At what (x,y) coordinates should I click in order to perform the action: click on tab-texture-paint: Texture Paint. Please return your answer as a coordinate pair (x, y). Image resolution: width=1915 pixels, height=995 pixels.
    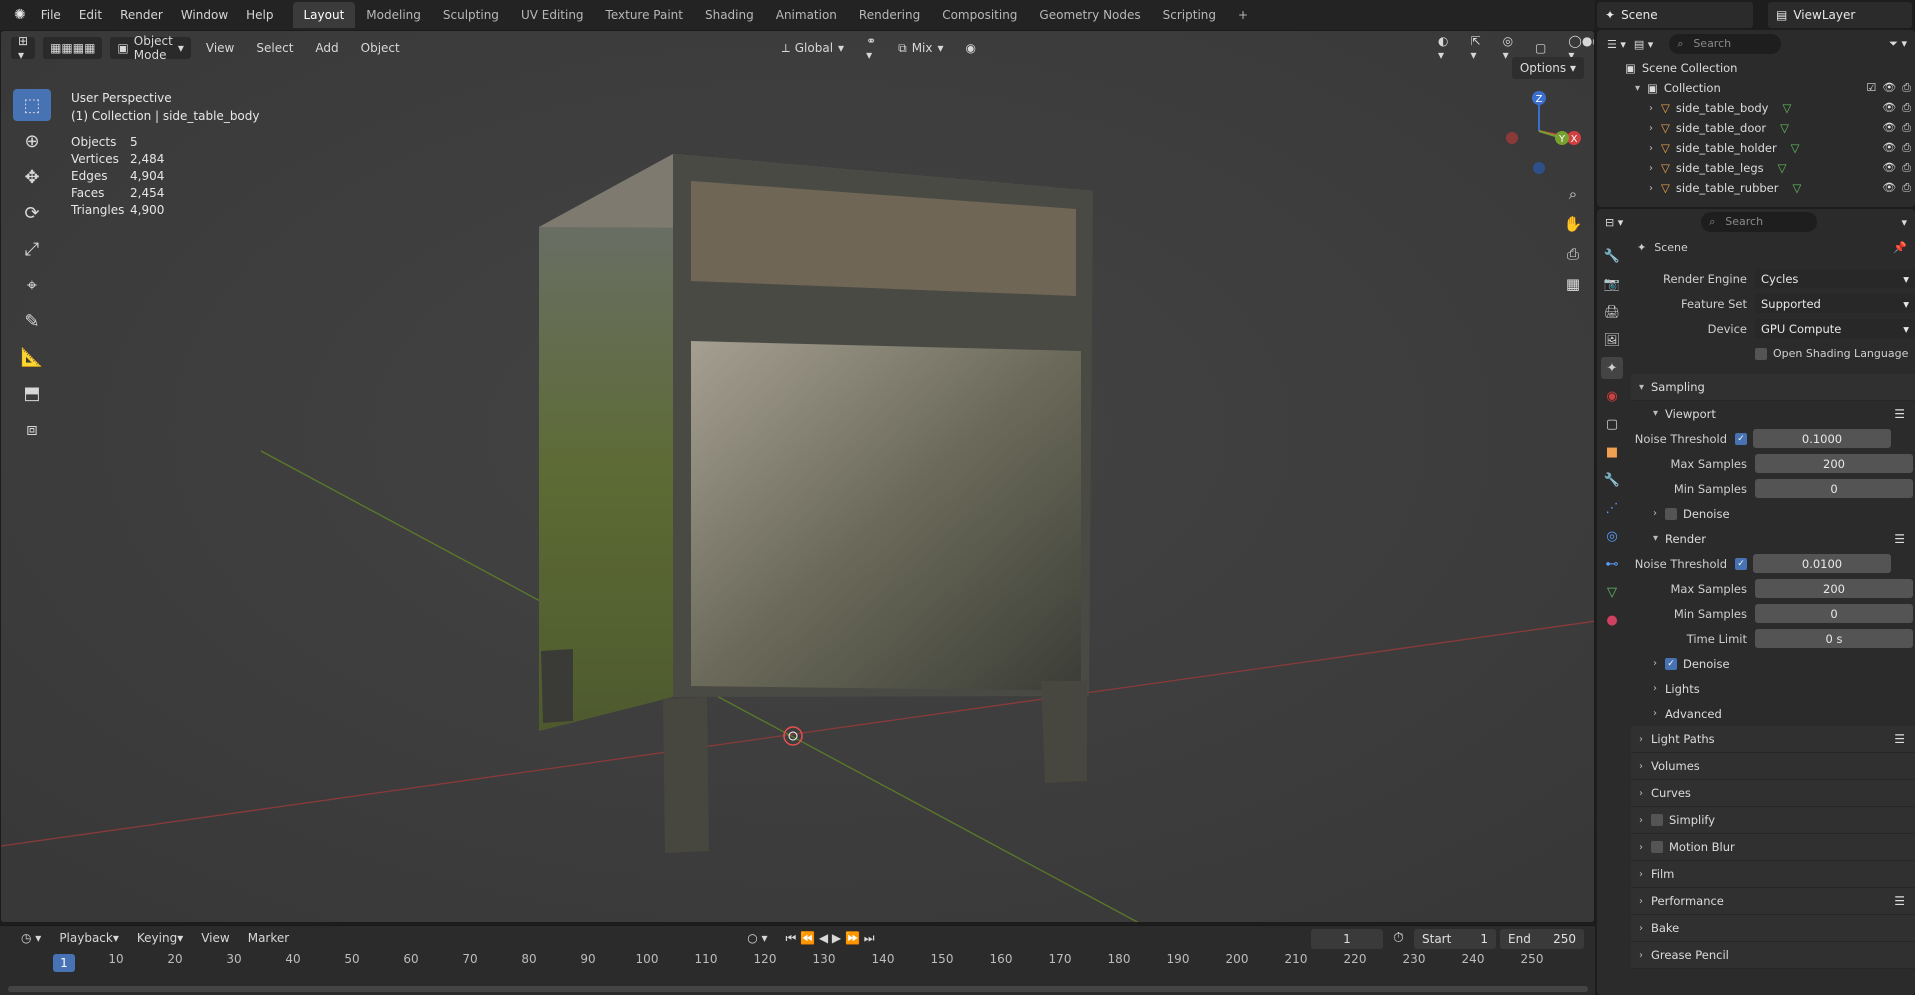
    Looking at the image, I should click on (644, 15).